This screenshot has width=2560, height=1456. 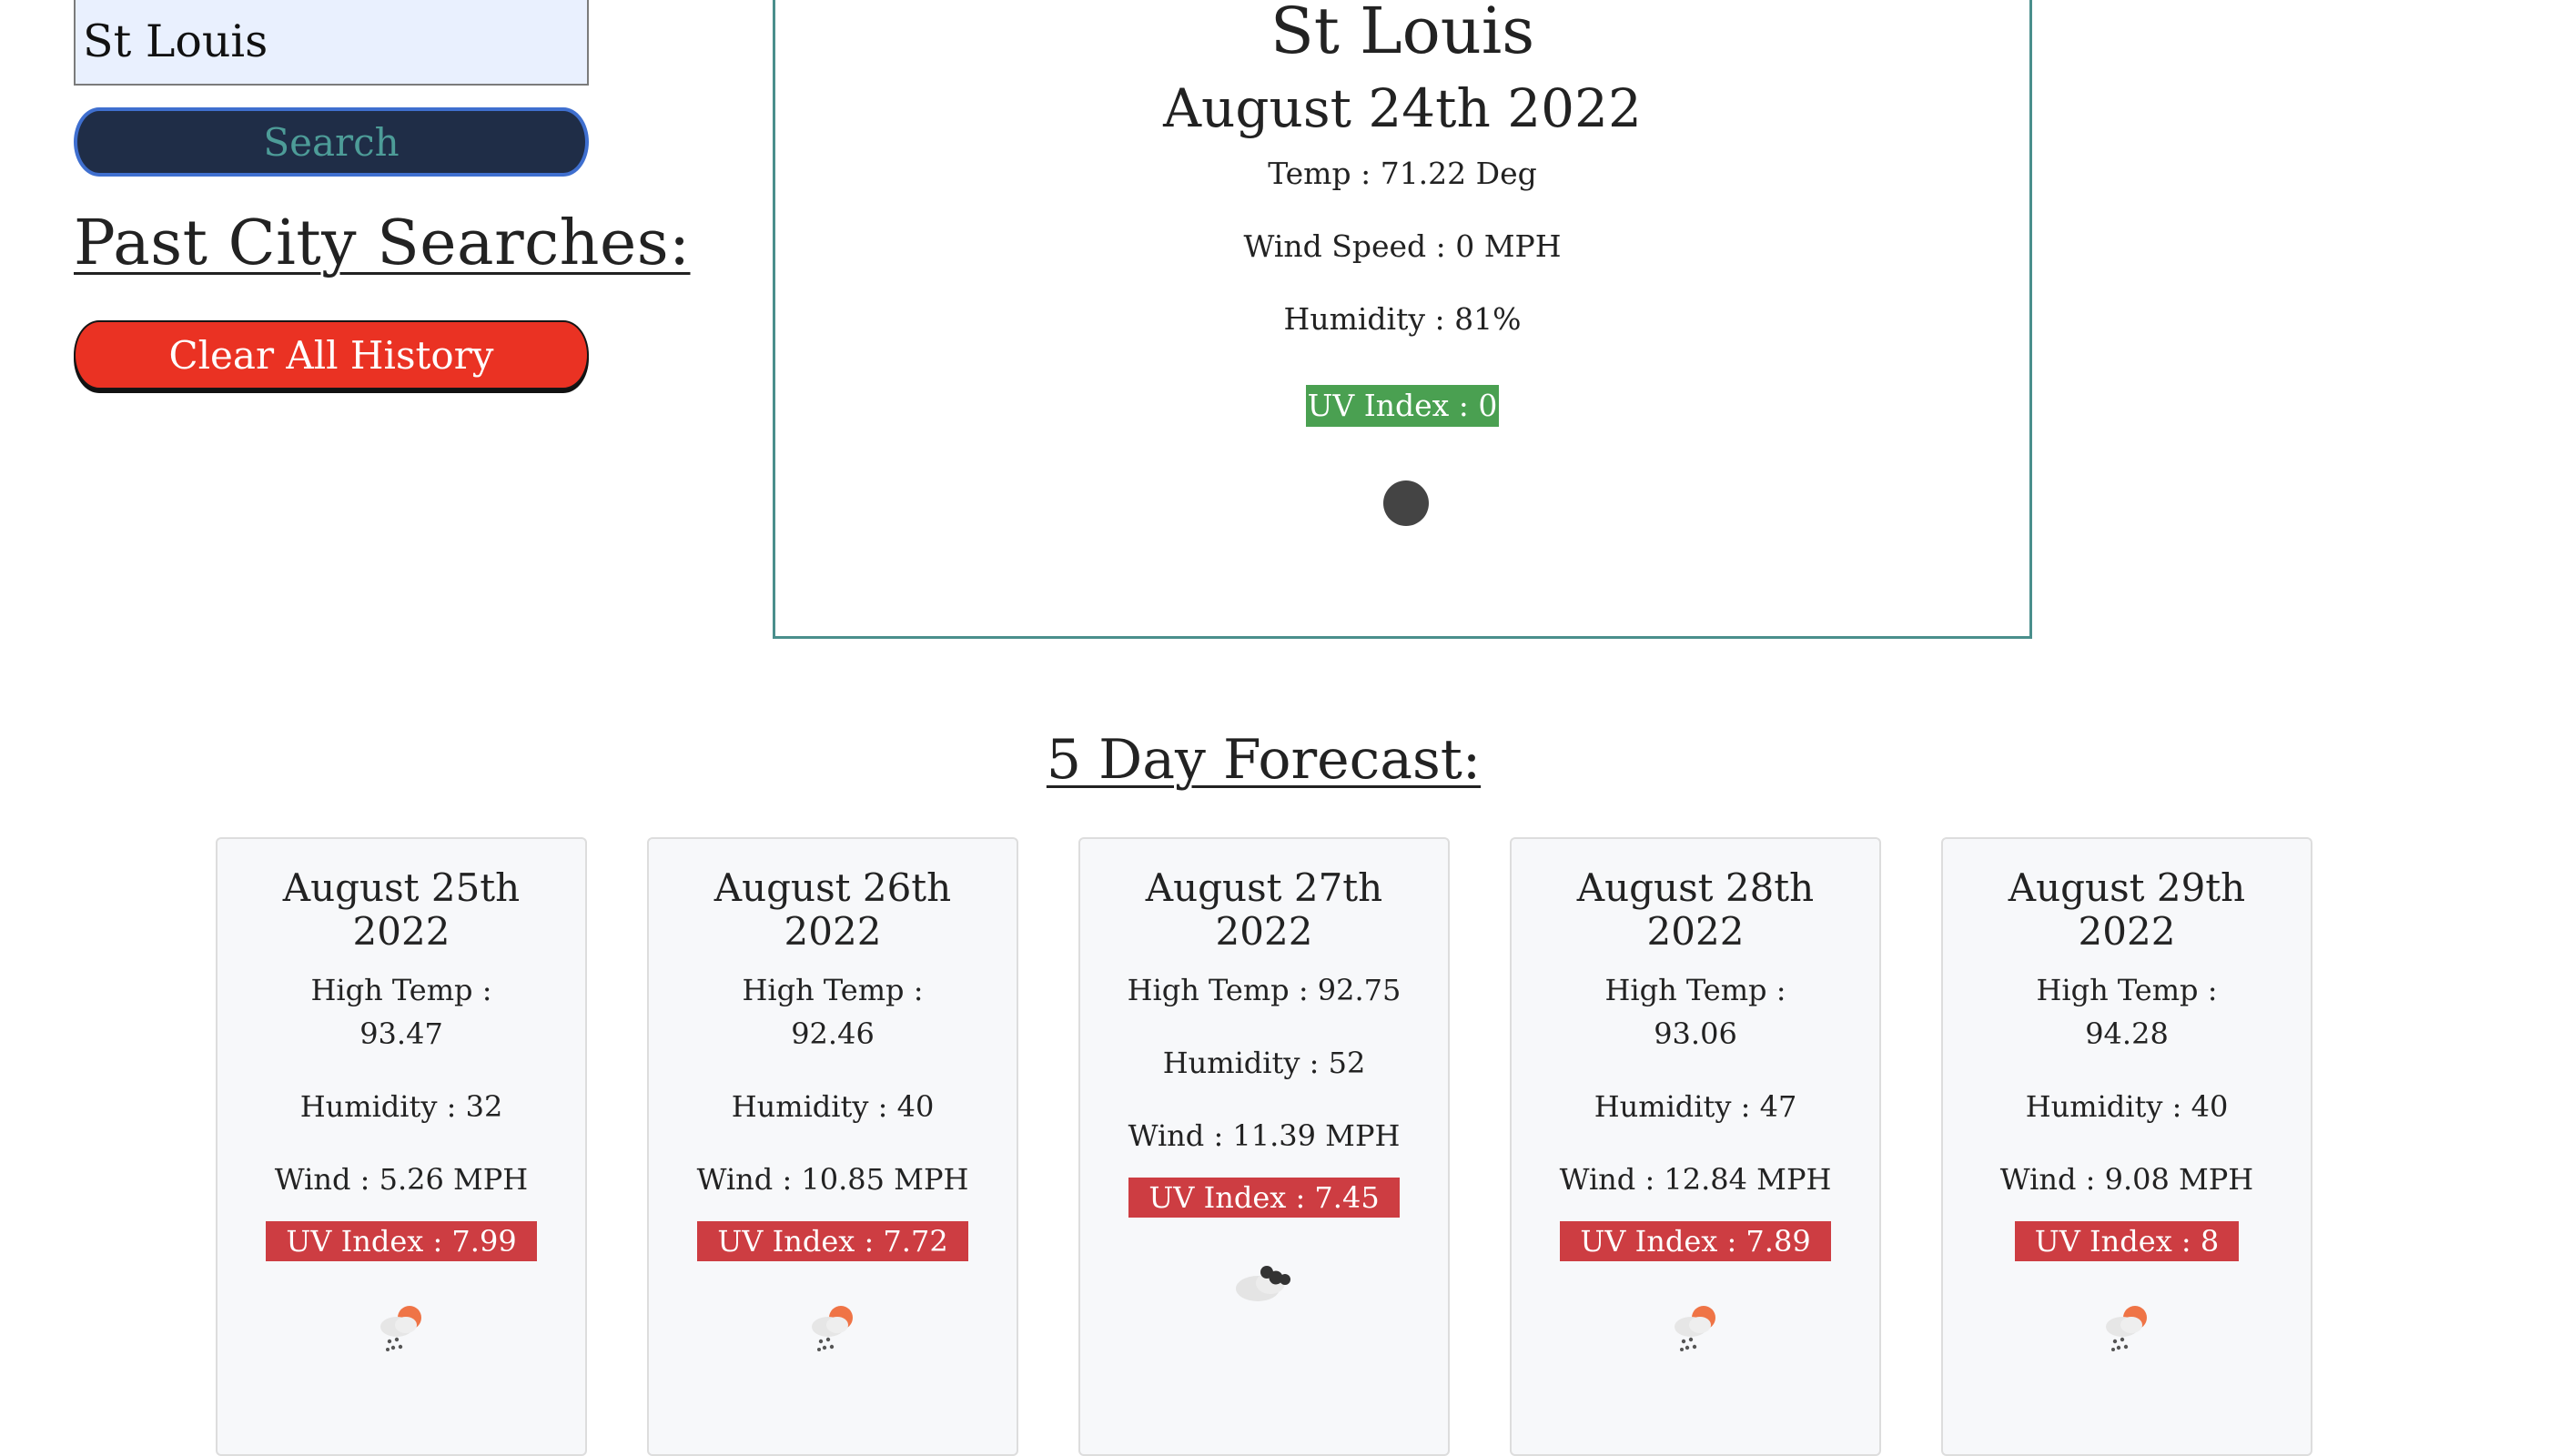 I want to click on current-temp: Temp : 71.22 Deg, so click(x=1402, y=174).